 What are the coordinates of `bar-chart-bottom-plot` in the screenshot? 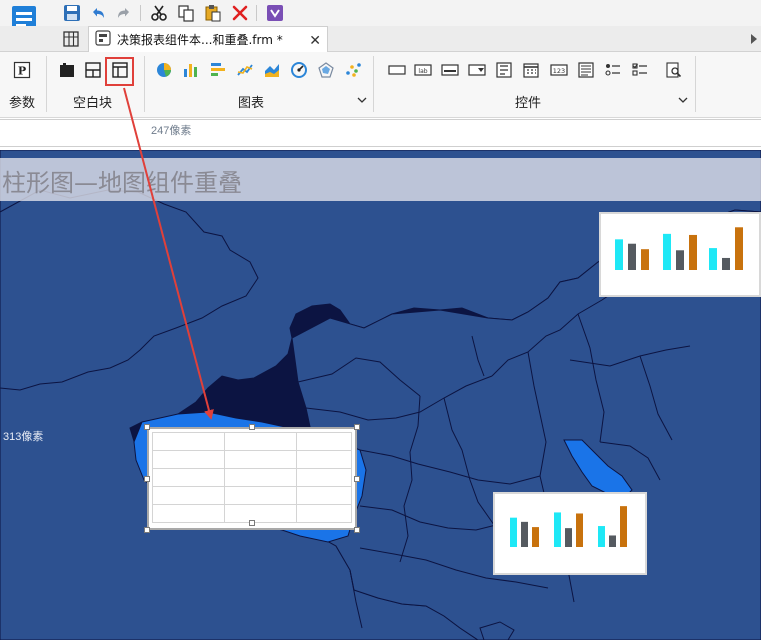 It's located at (568, 526).